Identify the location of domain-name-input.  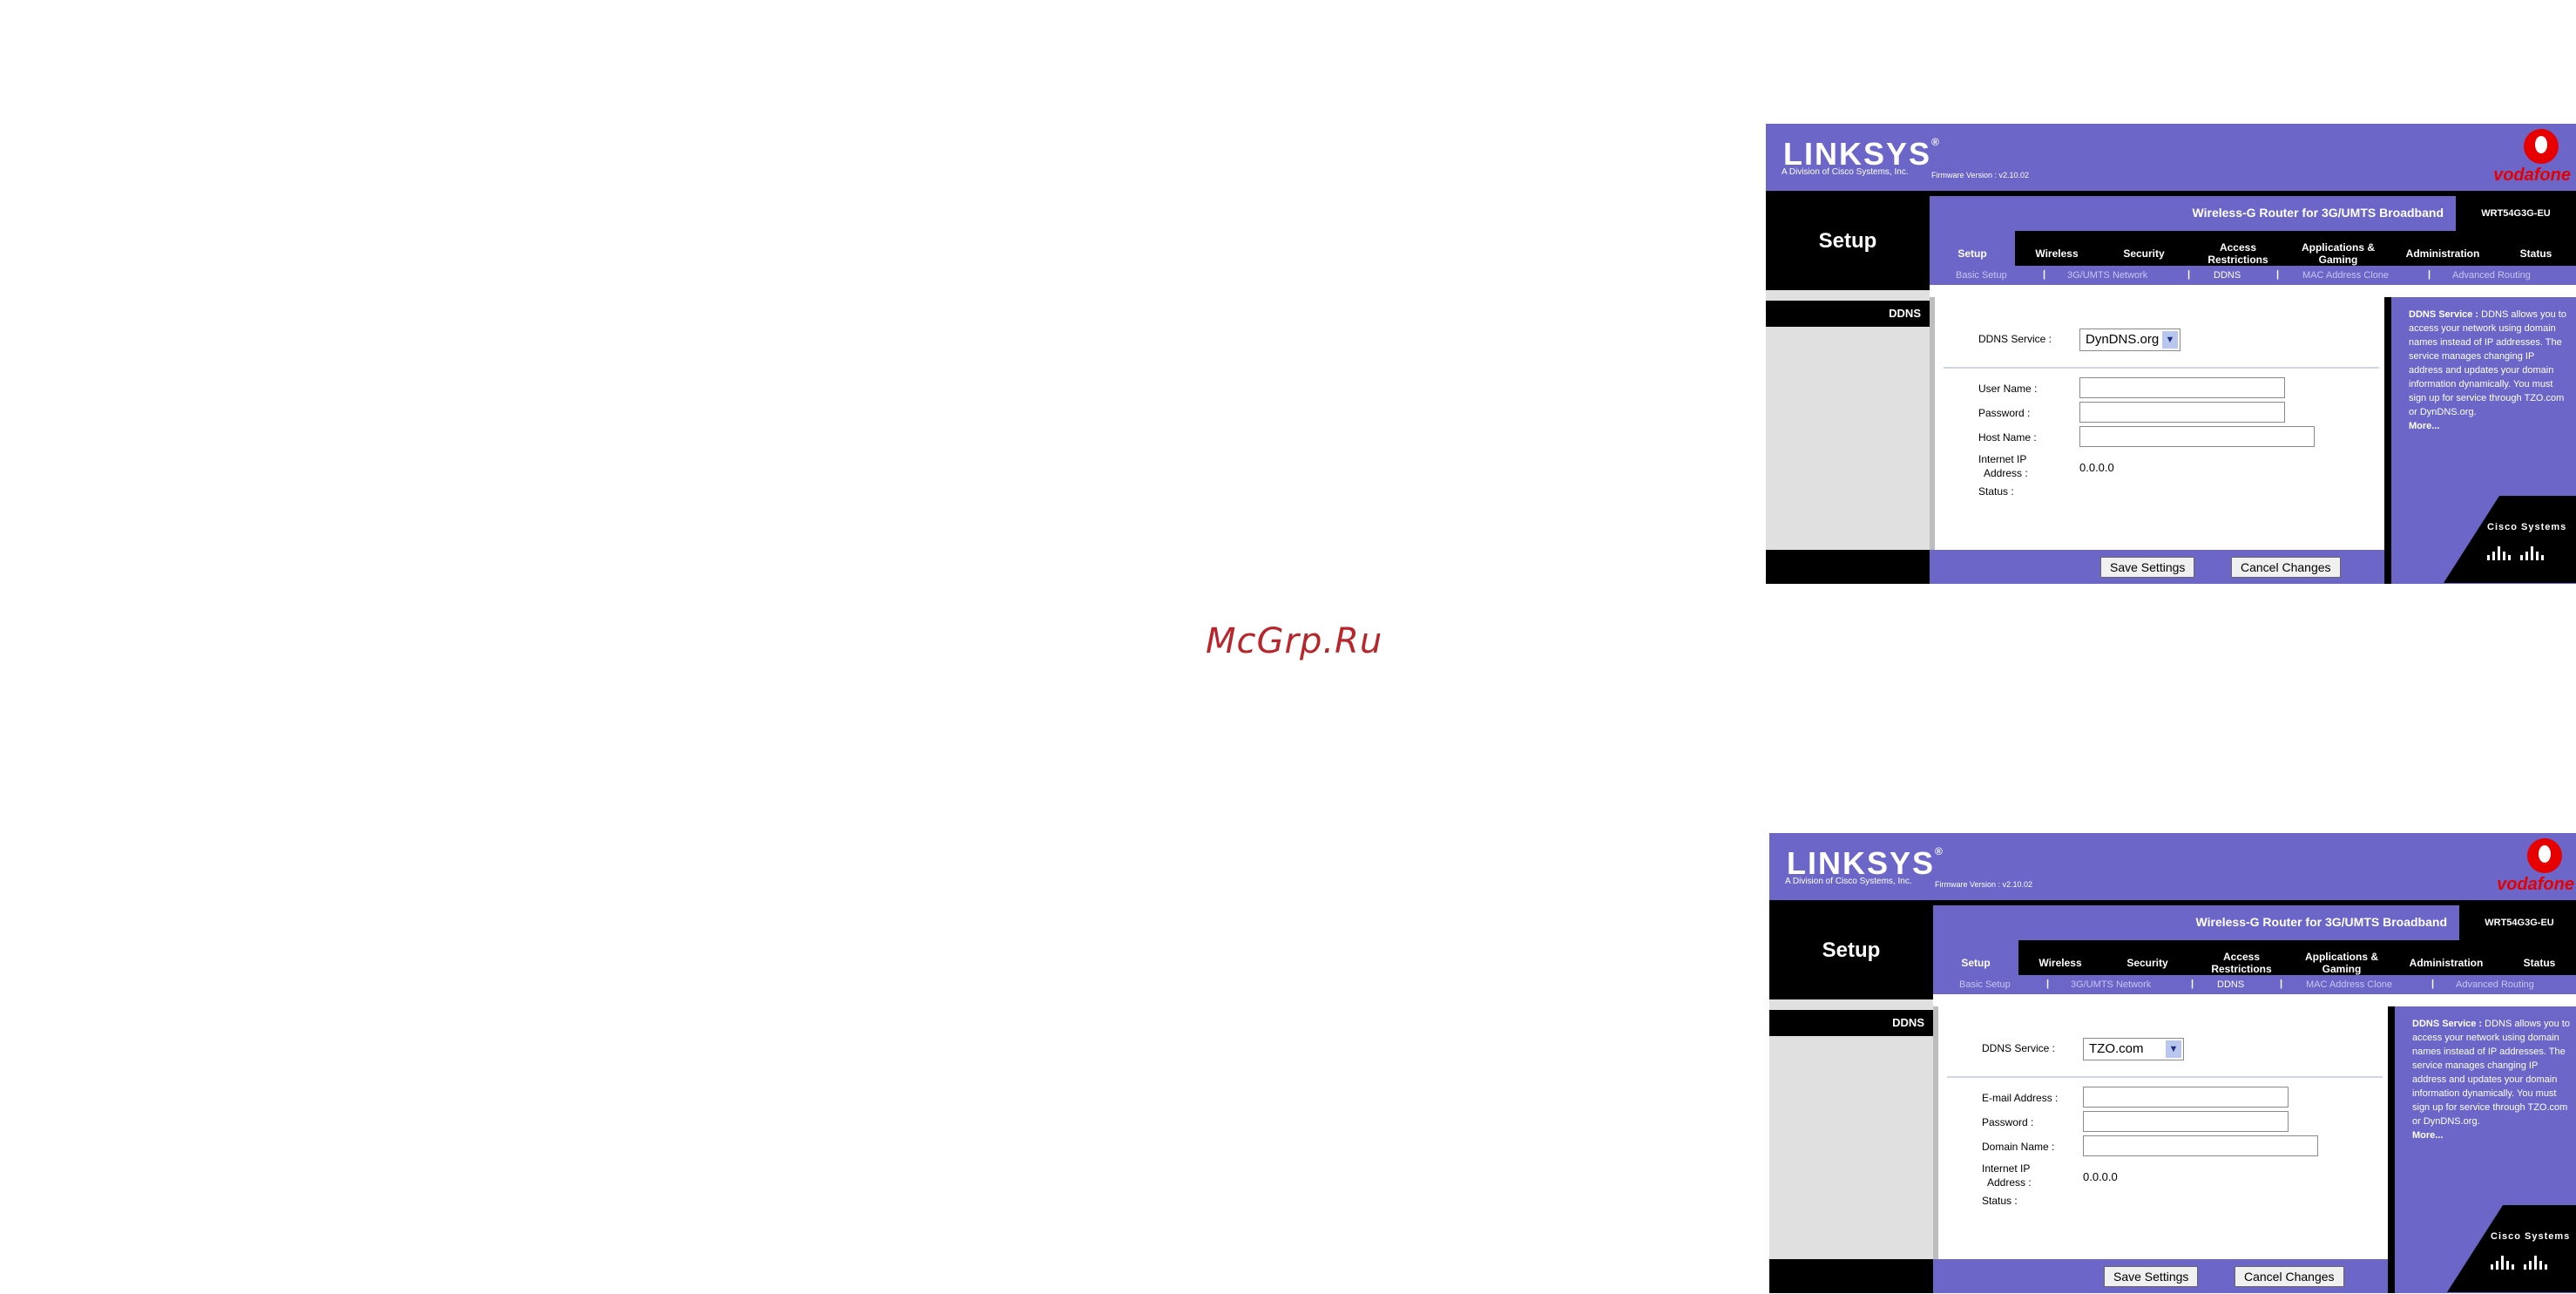
(2200, 1145).